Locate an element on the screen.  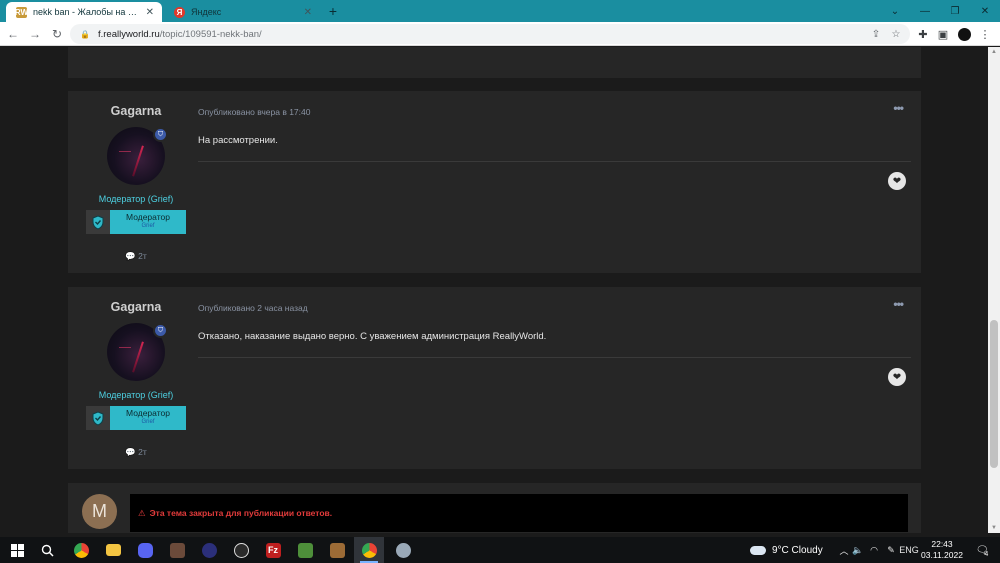
minecraft-icon is located at coordinates (305, 550).